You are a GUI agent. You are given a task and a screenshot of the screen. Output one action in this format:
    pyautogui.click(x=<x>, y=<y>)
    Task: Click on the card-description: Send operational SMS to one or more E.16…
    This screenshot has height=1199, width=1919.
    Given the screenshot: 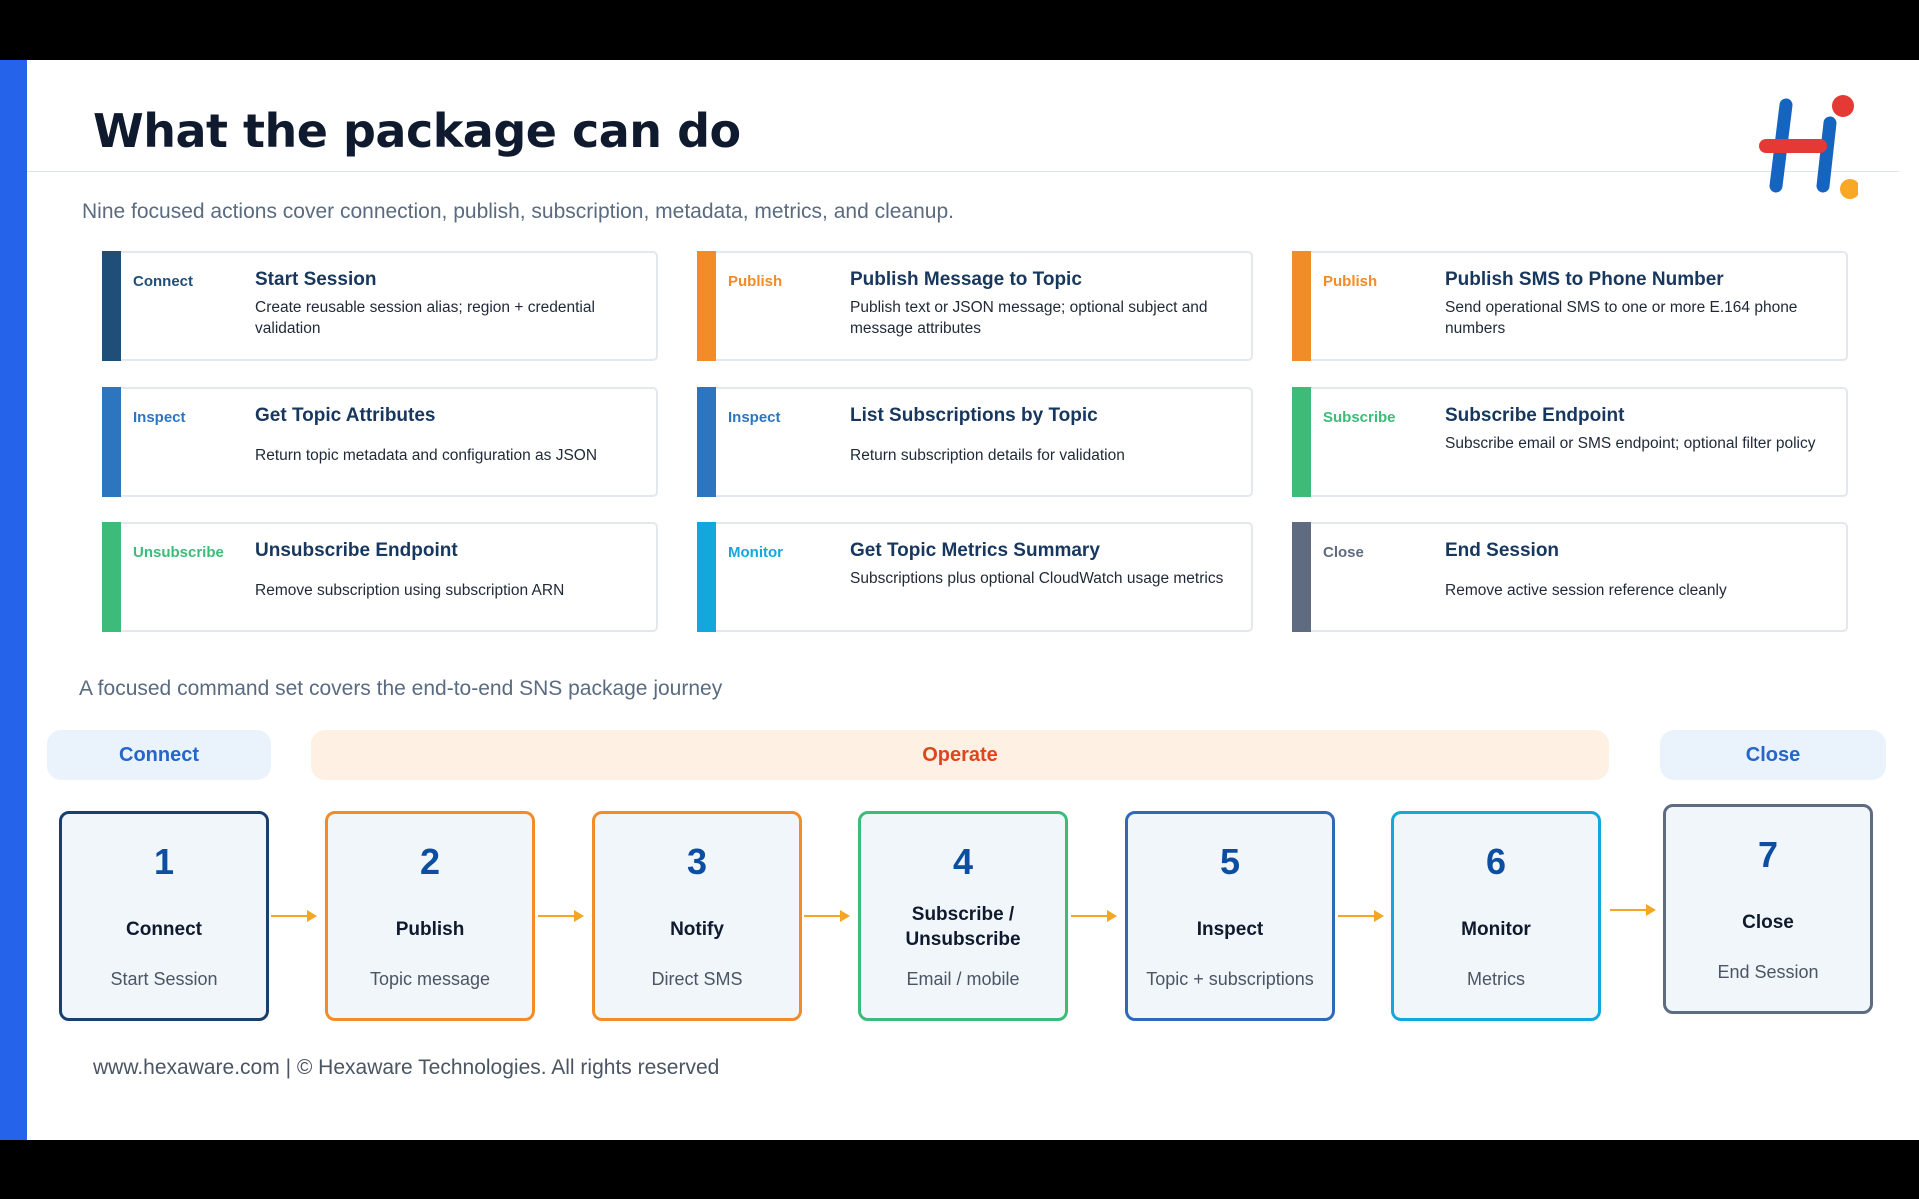 What is the action you would take?
    pyautogui.click(x=1621, y=318)
    